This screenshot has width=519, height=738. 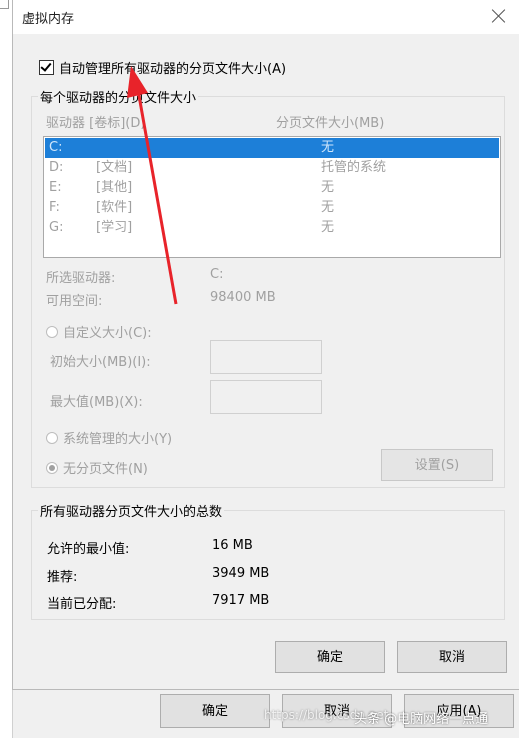 What do you see at coordinates (421, 719) in the screenshot?
I see `watermark-brand: 头条 @电脑网络一点通` at bounding box center [421, 719].